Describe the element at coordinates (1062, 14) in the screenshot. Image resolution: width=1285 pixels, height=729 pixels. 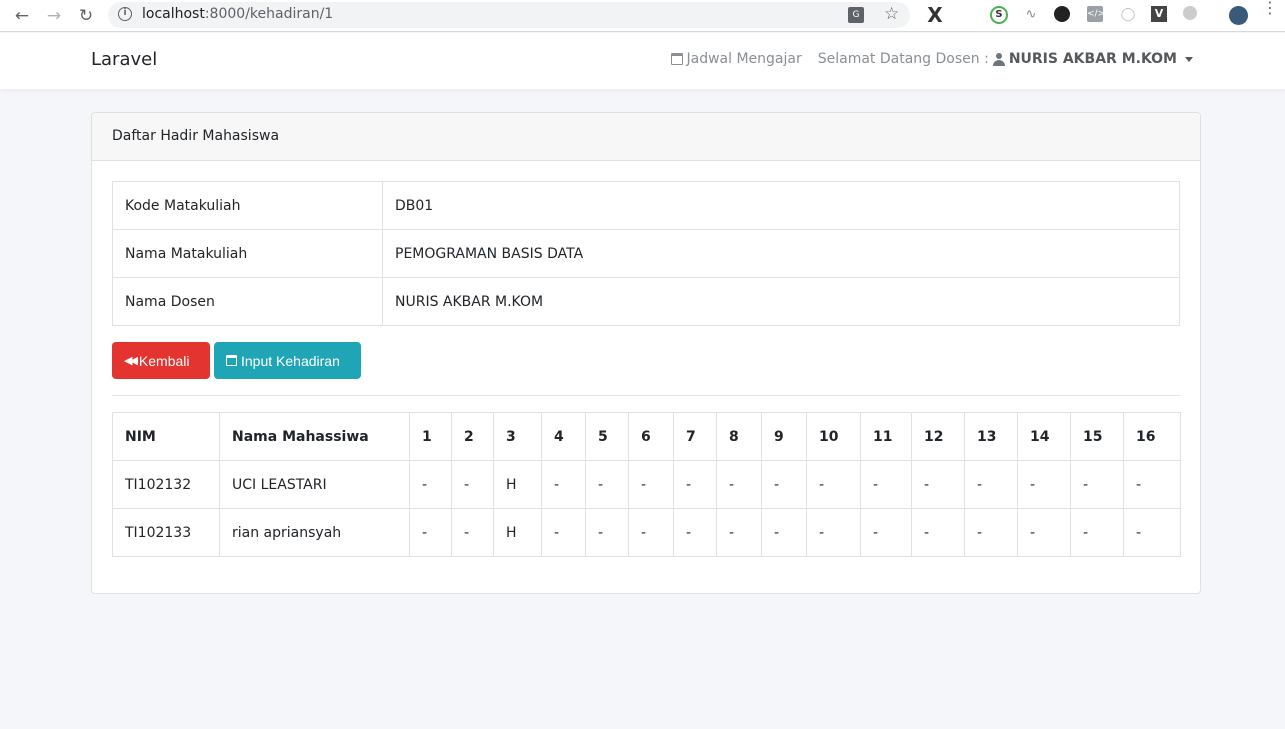
I see `extension-circle-icon` at that location.